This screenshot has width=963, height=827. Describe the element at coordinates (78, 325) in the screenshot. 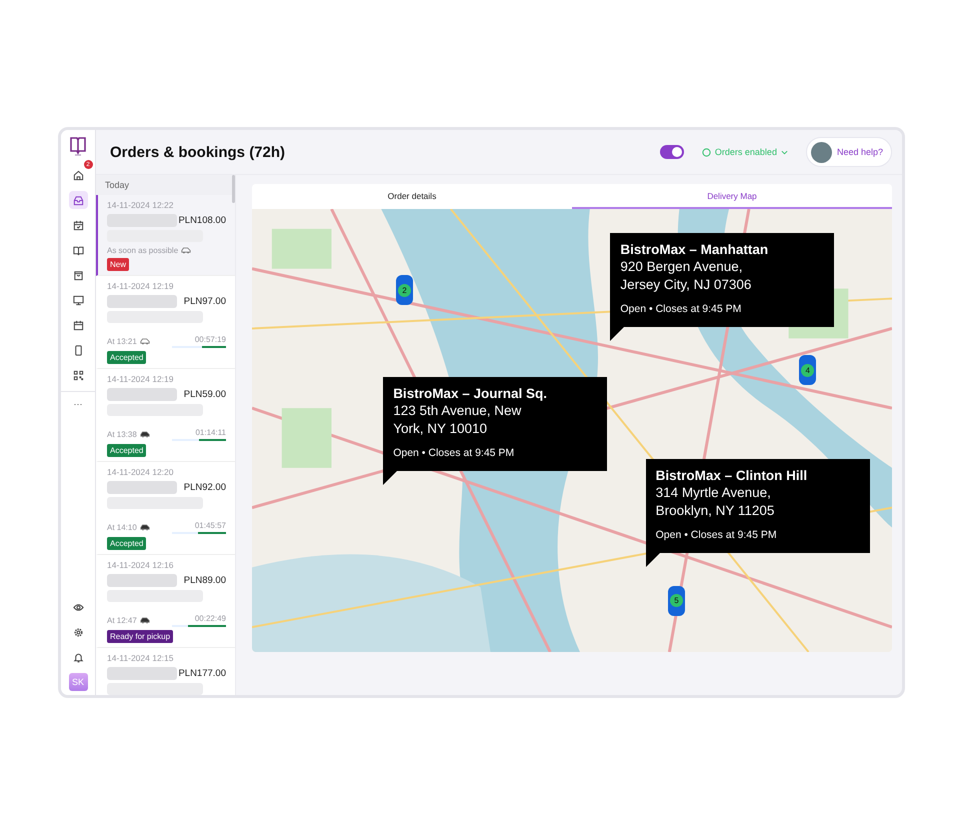

I see `calendar-icon` at that location.